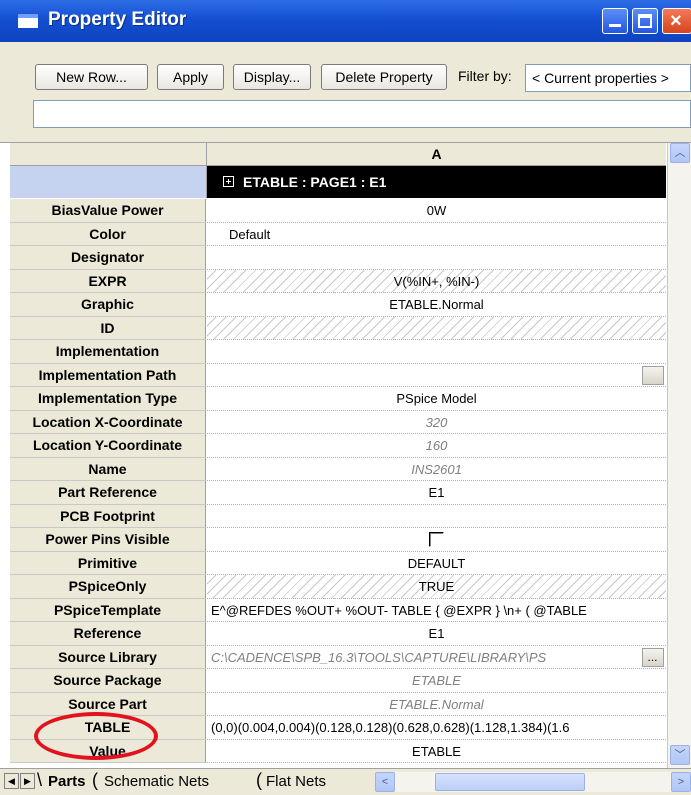 This screenshot has width=691, height=795. I want to click on property-name: Reference, so click(108, 634).